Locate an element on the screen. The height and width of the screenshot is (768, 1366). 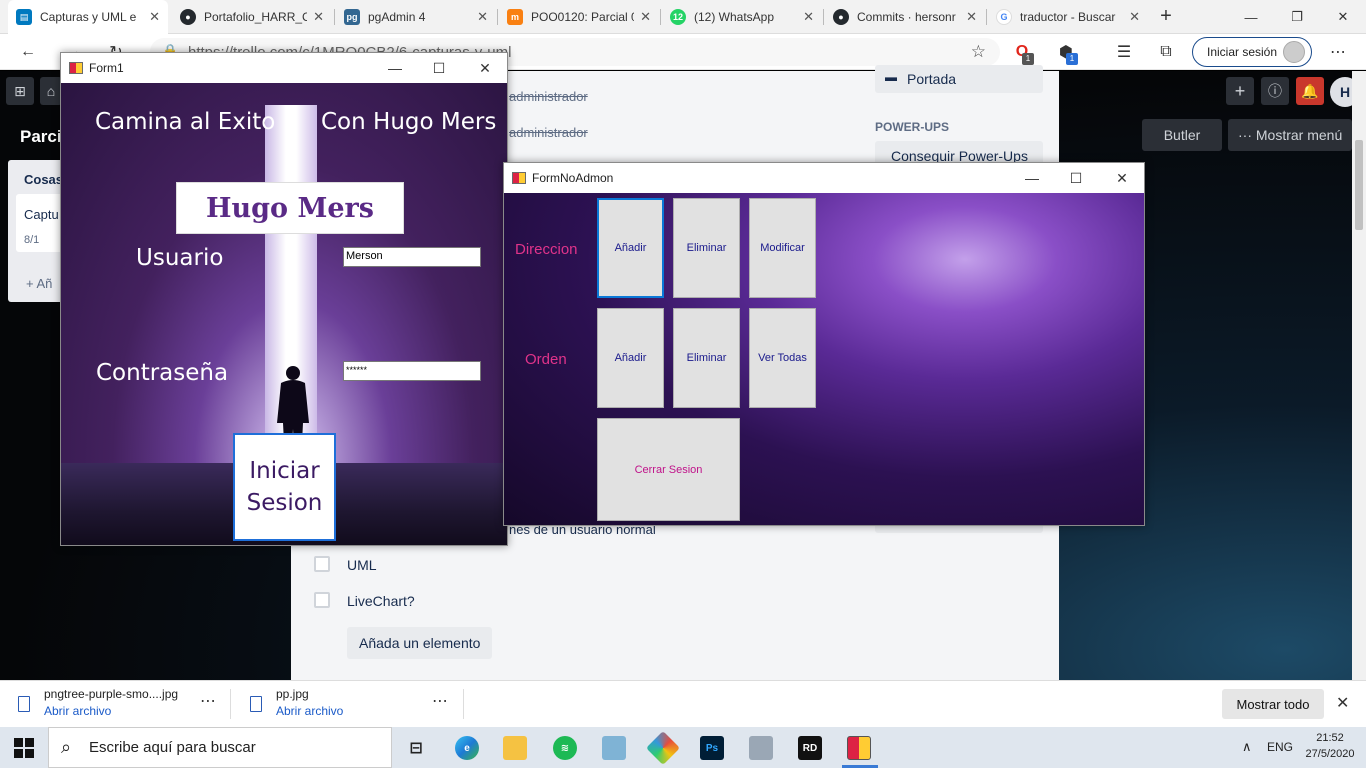
info-icon: ⓘ is located at coordinates (1275, 91).